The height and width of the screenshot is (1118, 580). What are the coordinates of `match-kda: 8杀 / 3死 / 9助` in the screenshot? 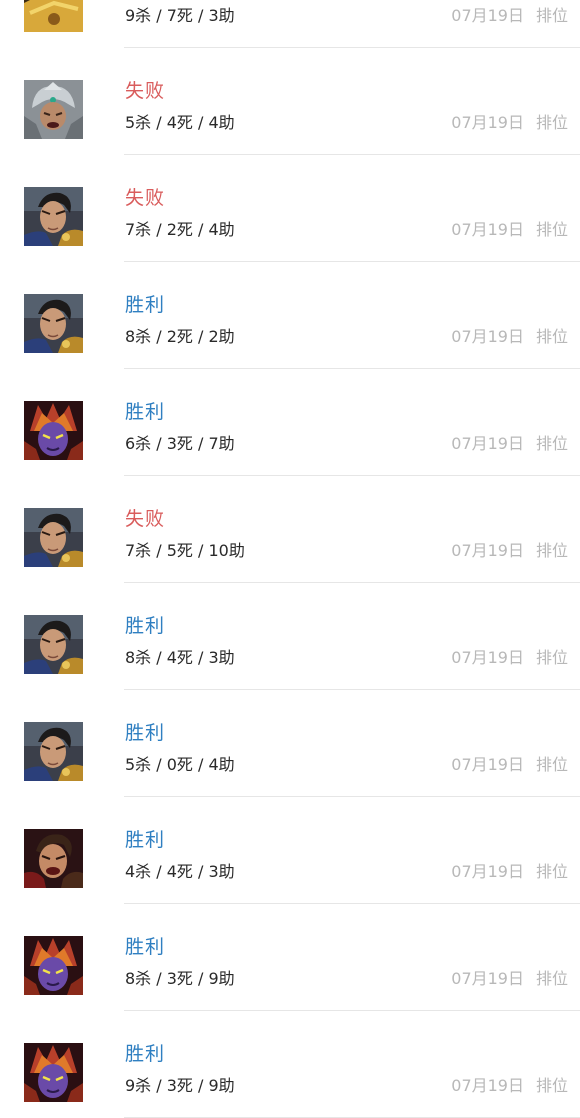 It's located at (180, 978).